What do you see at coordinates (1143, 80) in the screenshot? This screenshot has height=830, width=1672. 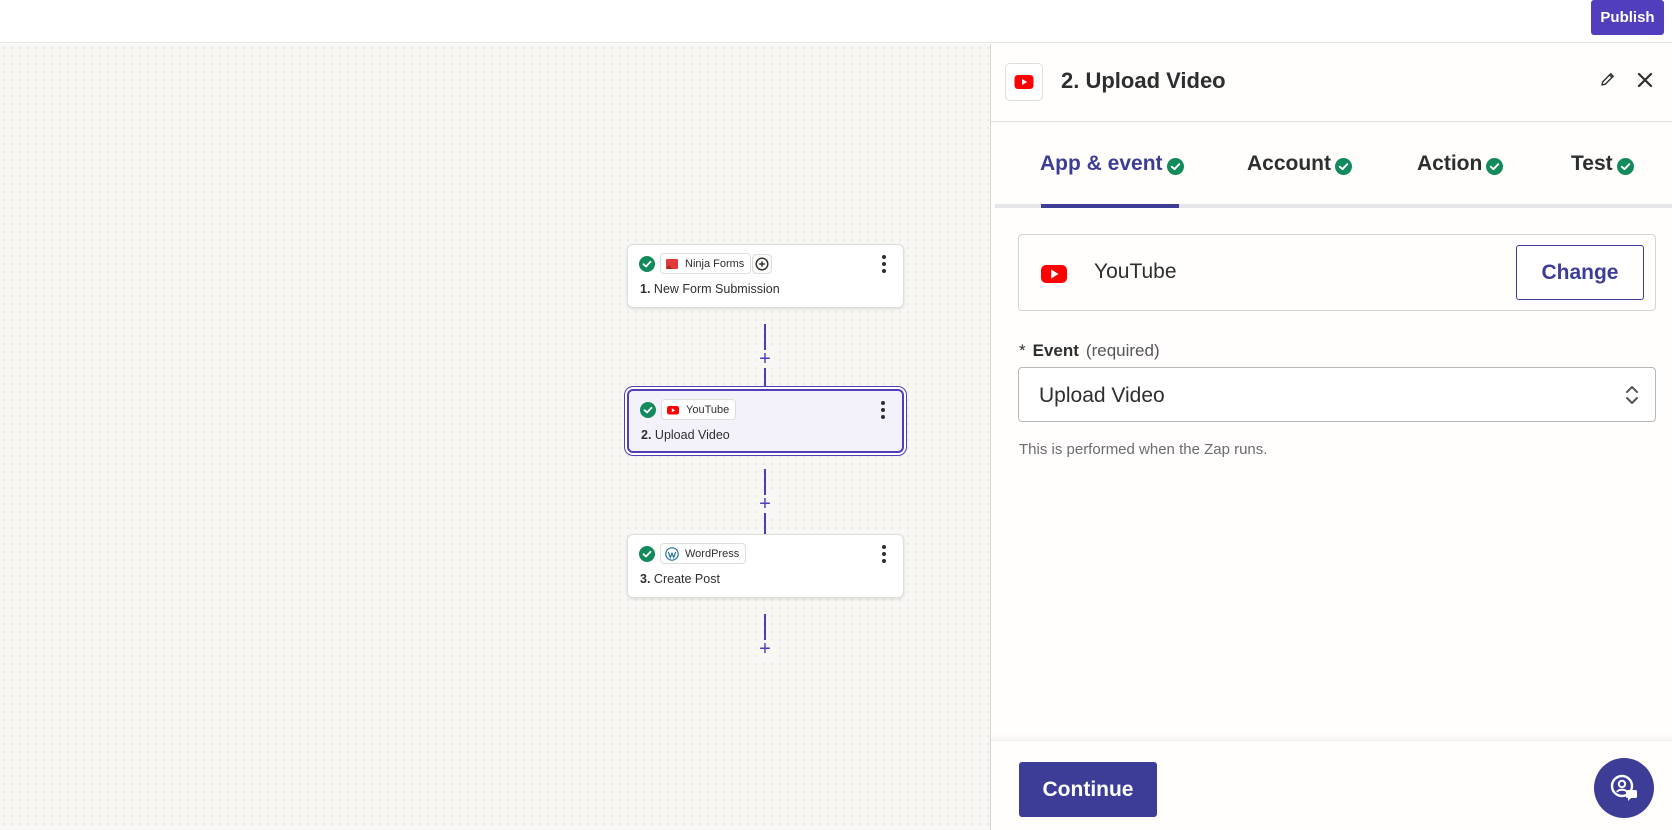 I see `panel-title: 2. Upload Video` at bounding box center [1143, 80].